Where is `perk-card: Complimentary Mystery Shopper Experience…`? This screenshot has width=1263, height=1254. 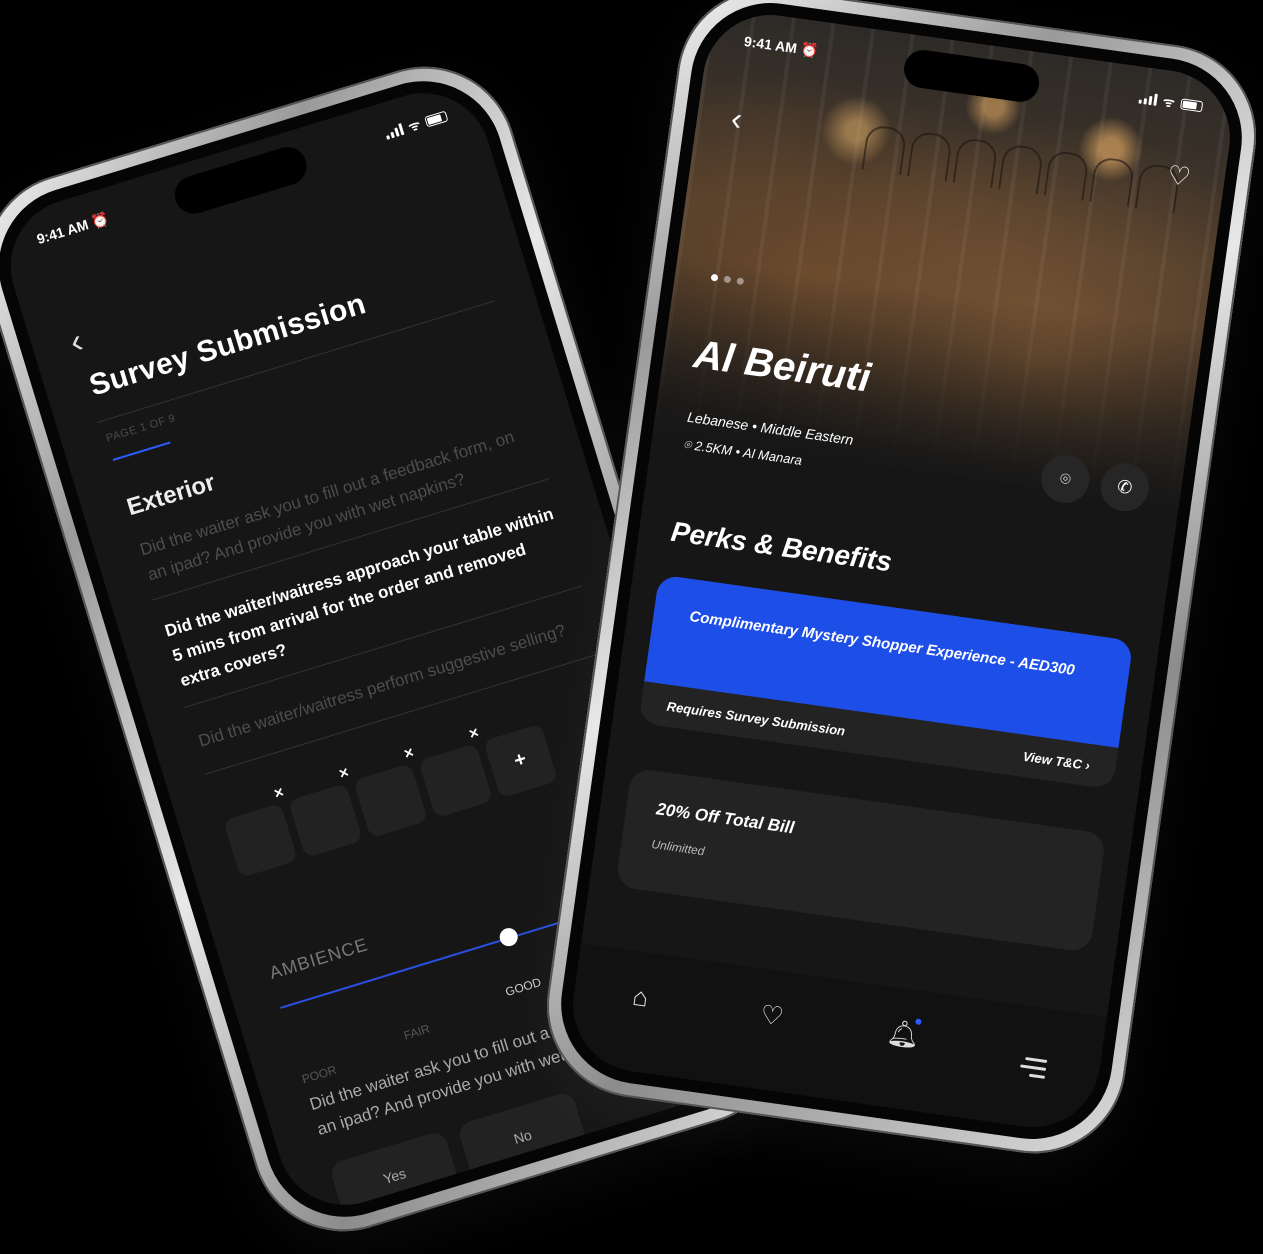
perk-card: Complimentary Mystery Shopper Experience… is located at coordinates (886, 682).